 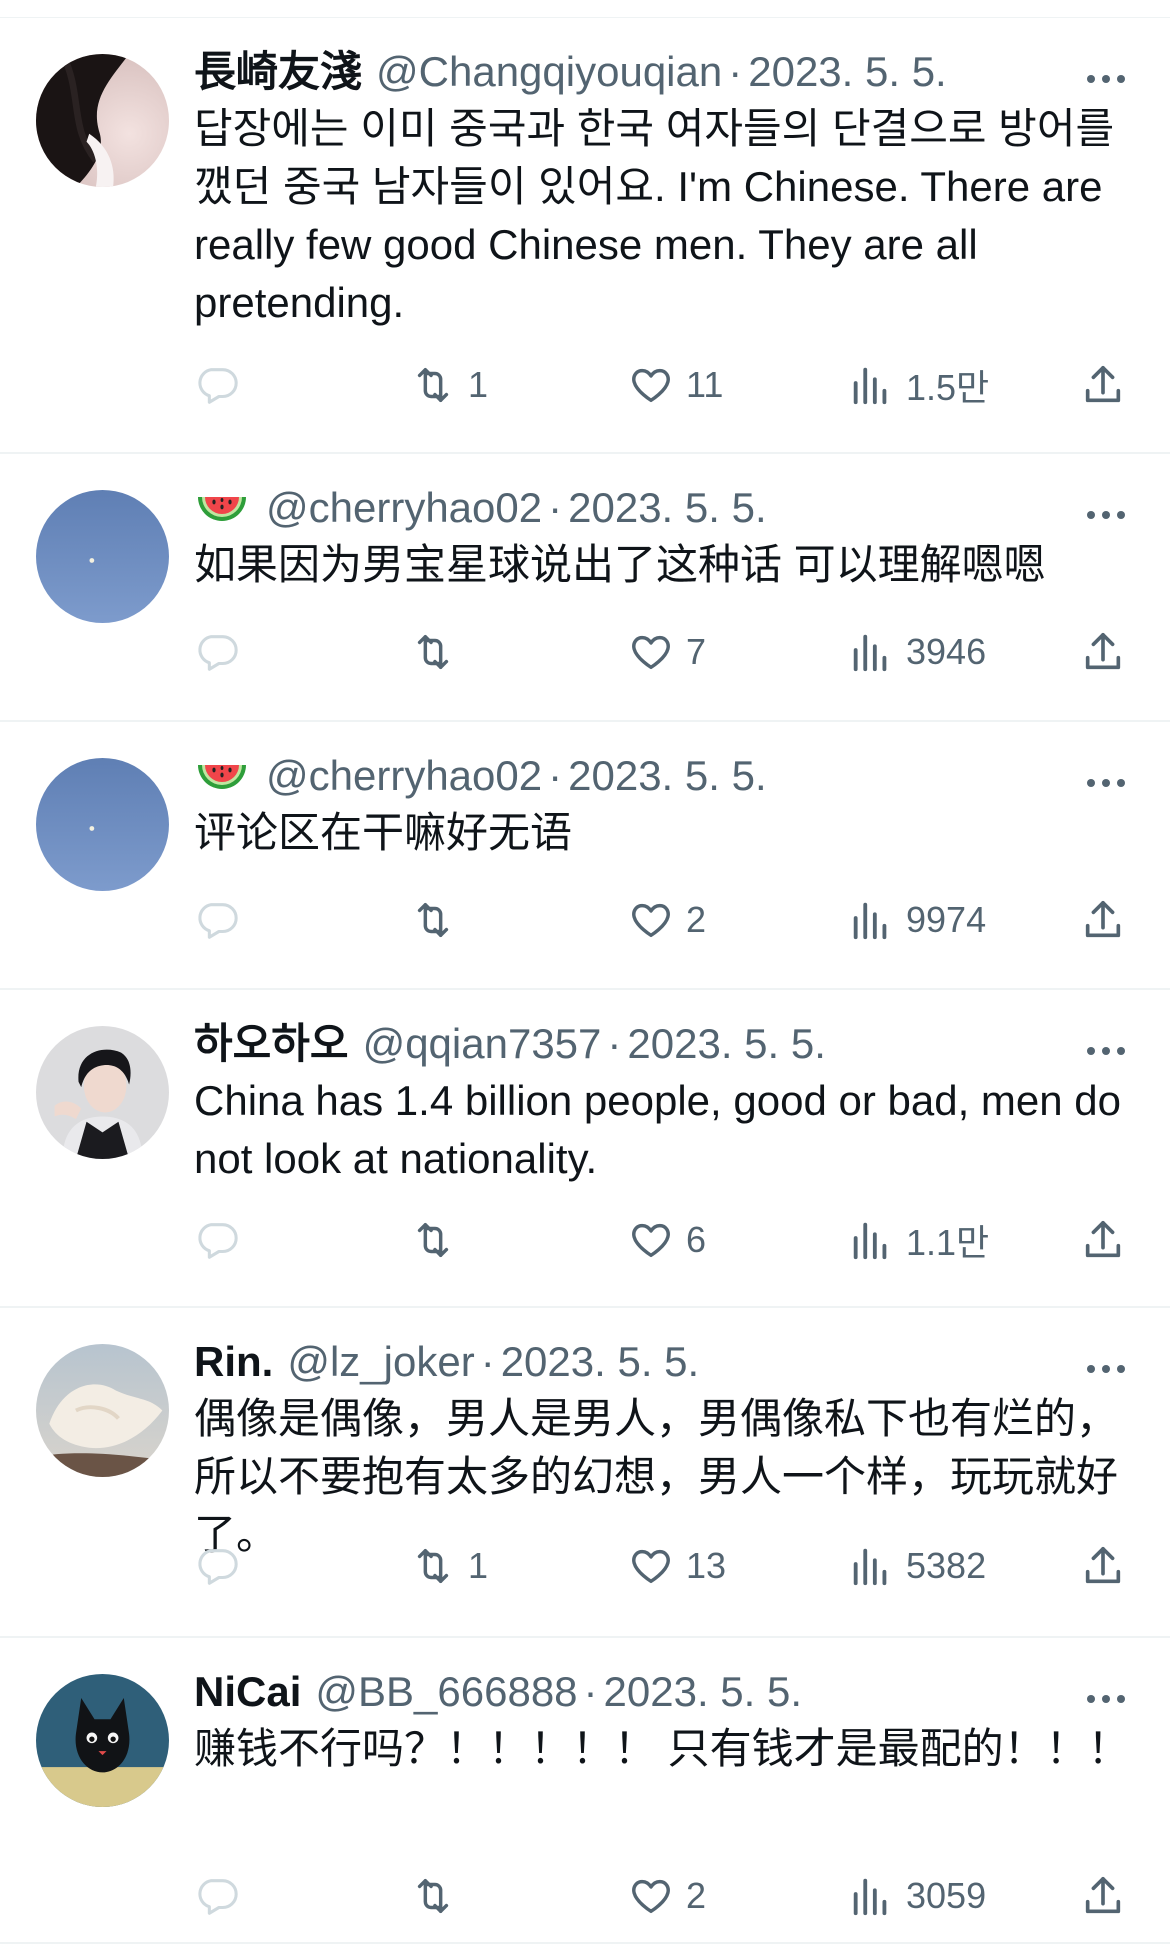 I want to click on view-count: 1.5만, so click(x=948, y=387).